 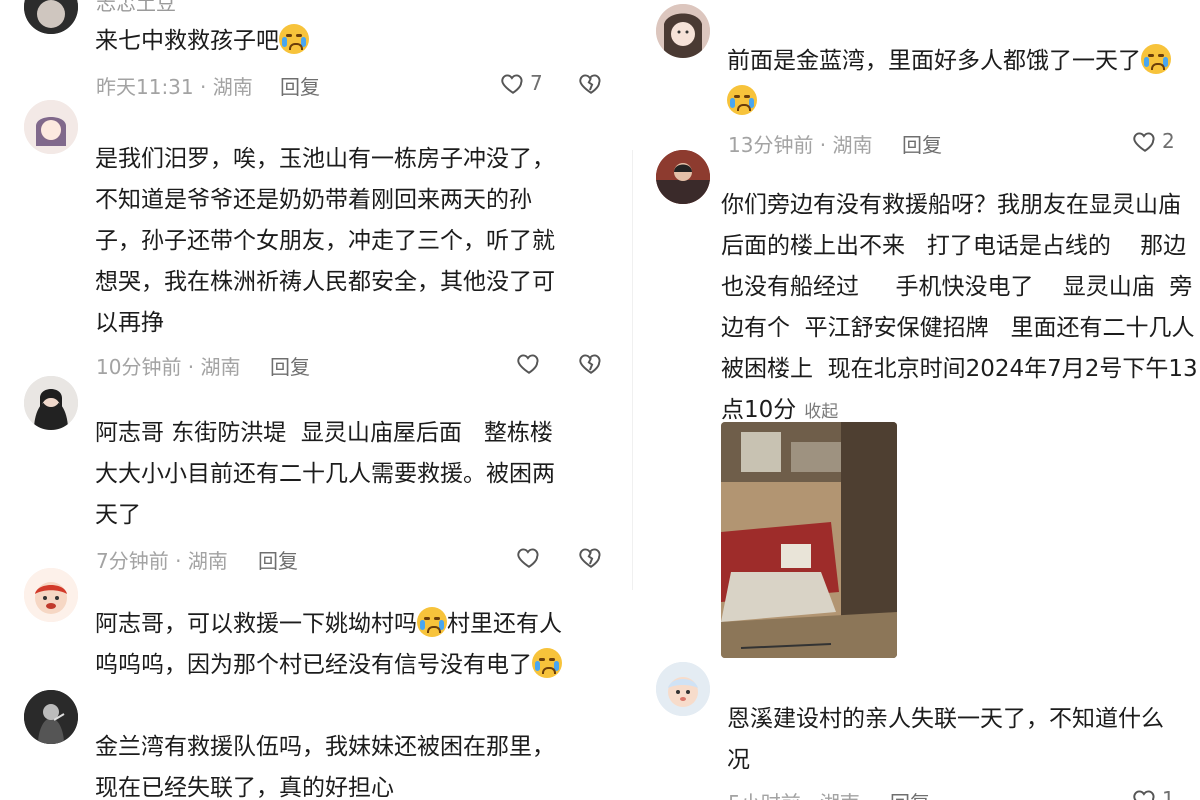 I want to click on comment-text: 恩溪建设村的亲人失联一天了，不知道什么 况, so click(x=945, y=740).